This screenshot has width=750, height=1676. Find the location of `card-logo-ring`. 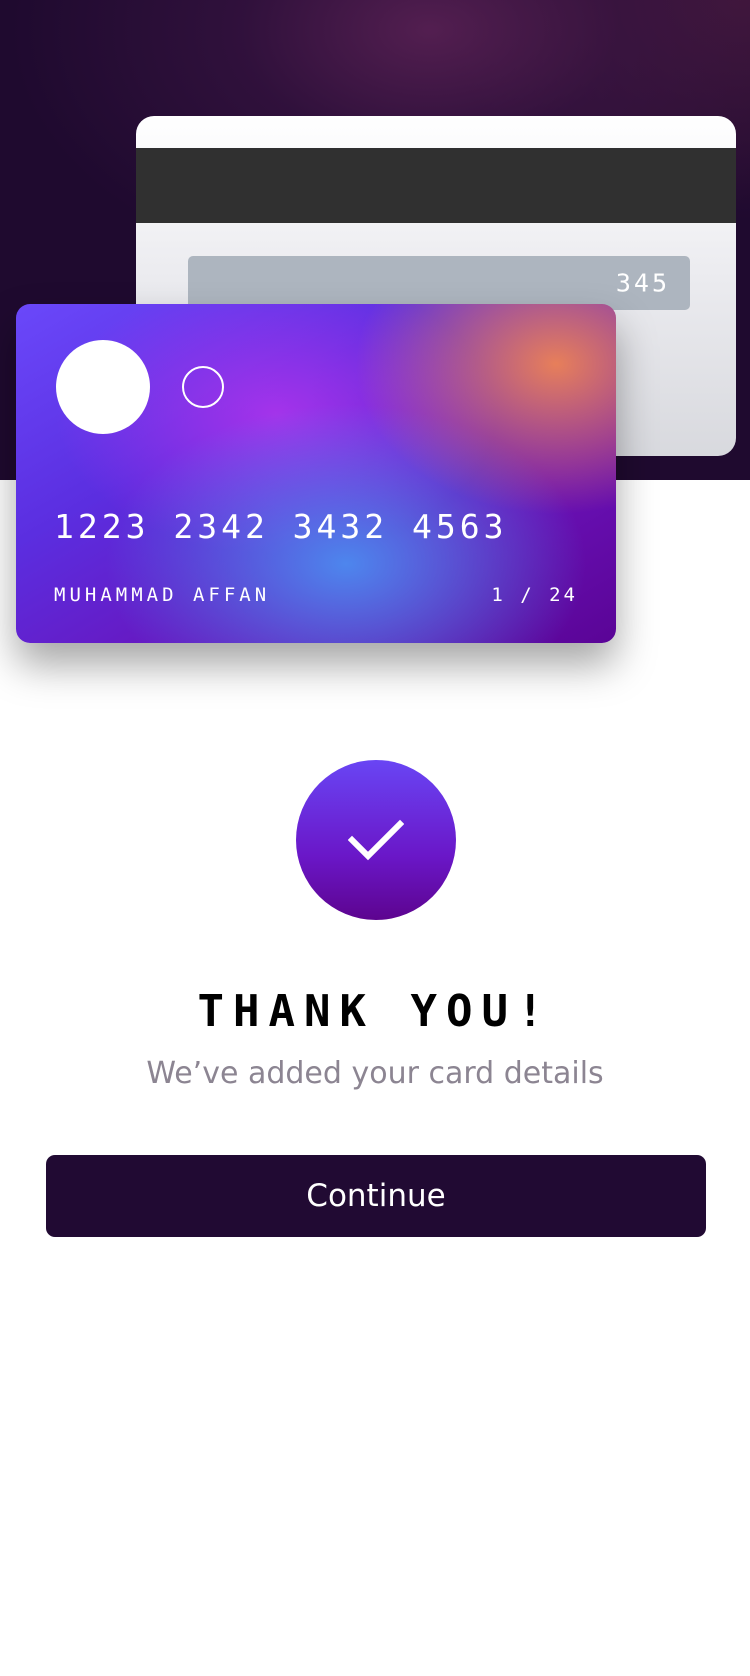

card-logo-ring is located at coordinates (203, 387).